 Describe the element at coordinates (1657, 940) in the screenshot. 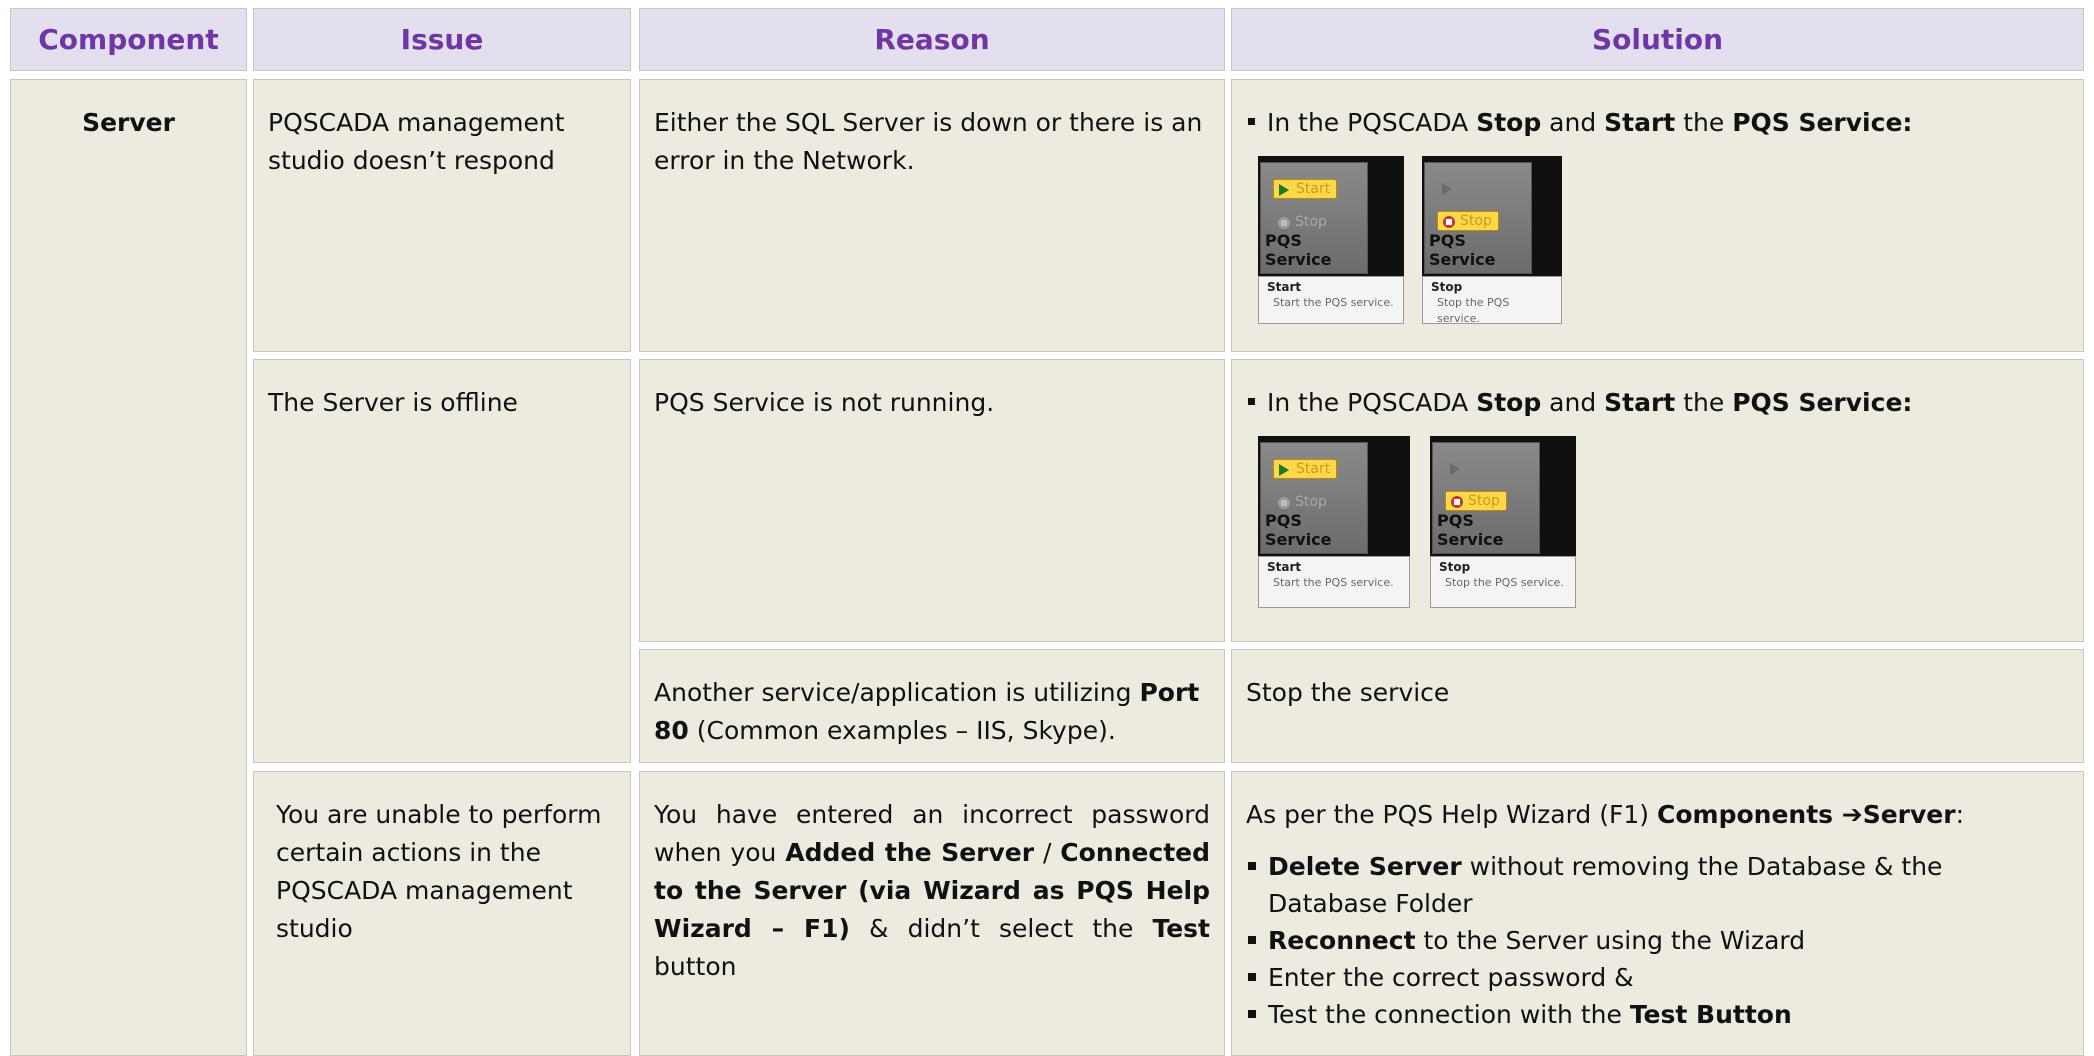

I see `row4-solution-bullet-2: Reconnect to the Server using the Wizard` at that location.